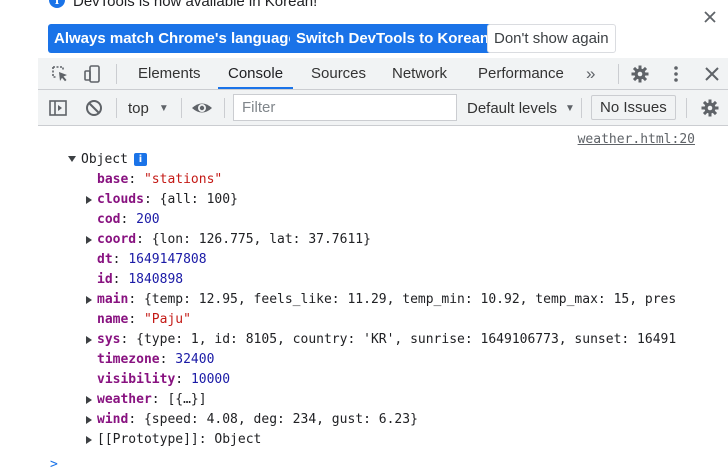  Describe the element at coordinates (148, 439) in the screenshot. I see `property-key: [[Prototype]]` at that location.